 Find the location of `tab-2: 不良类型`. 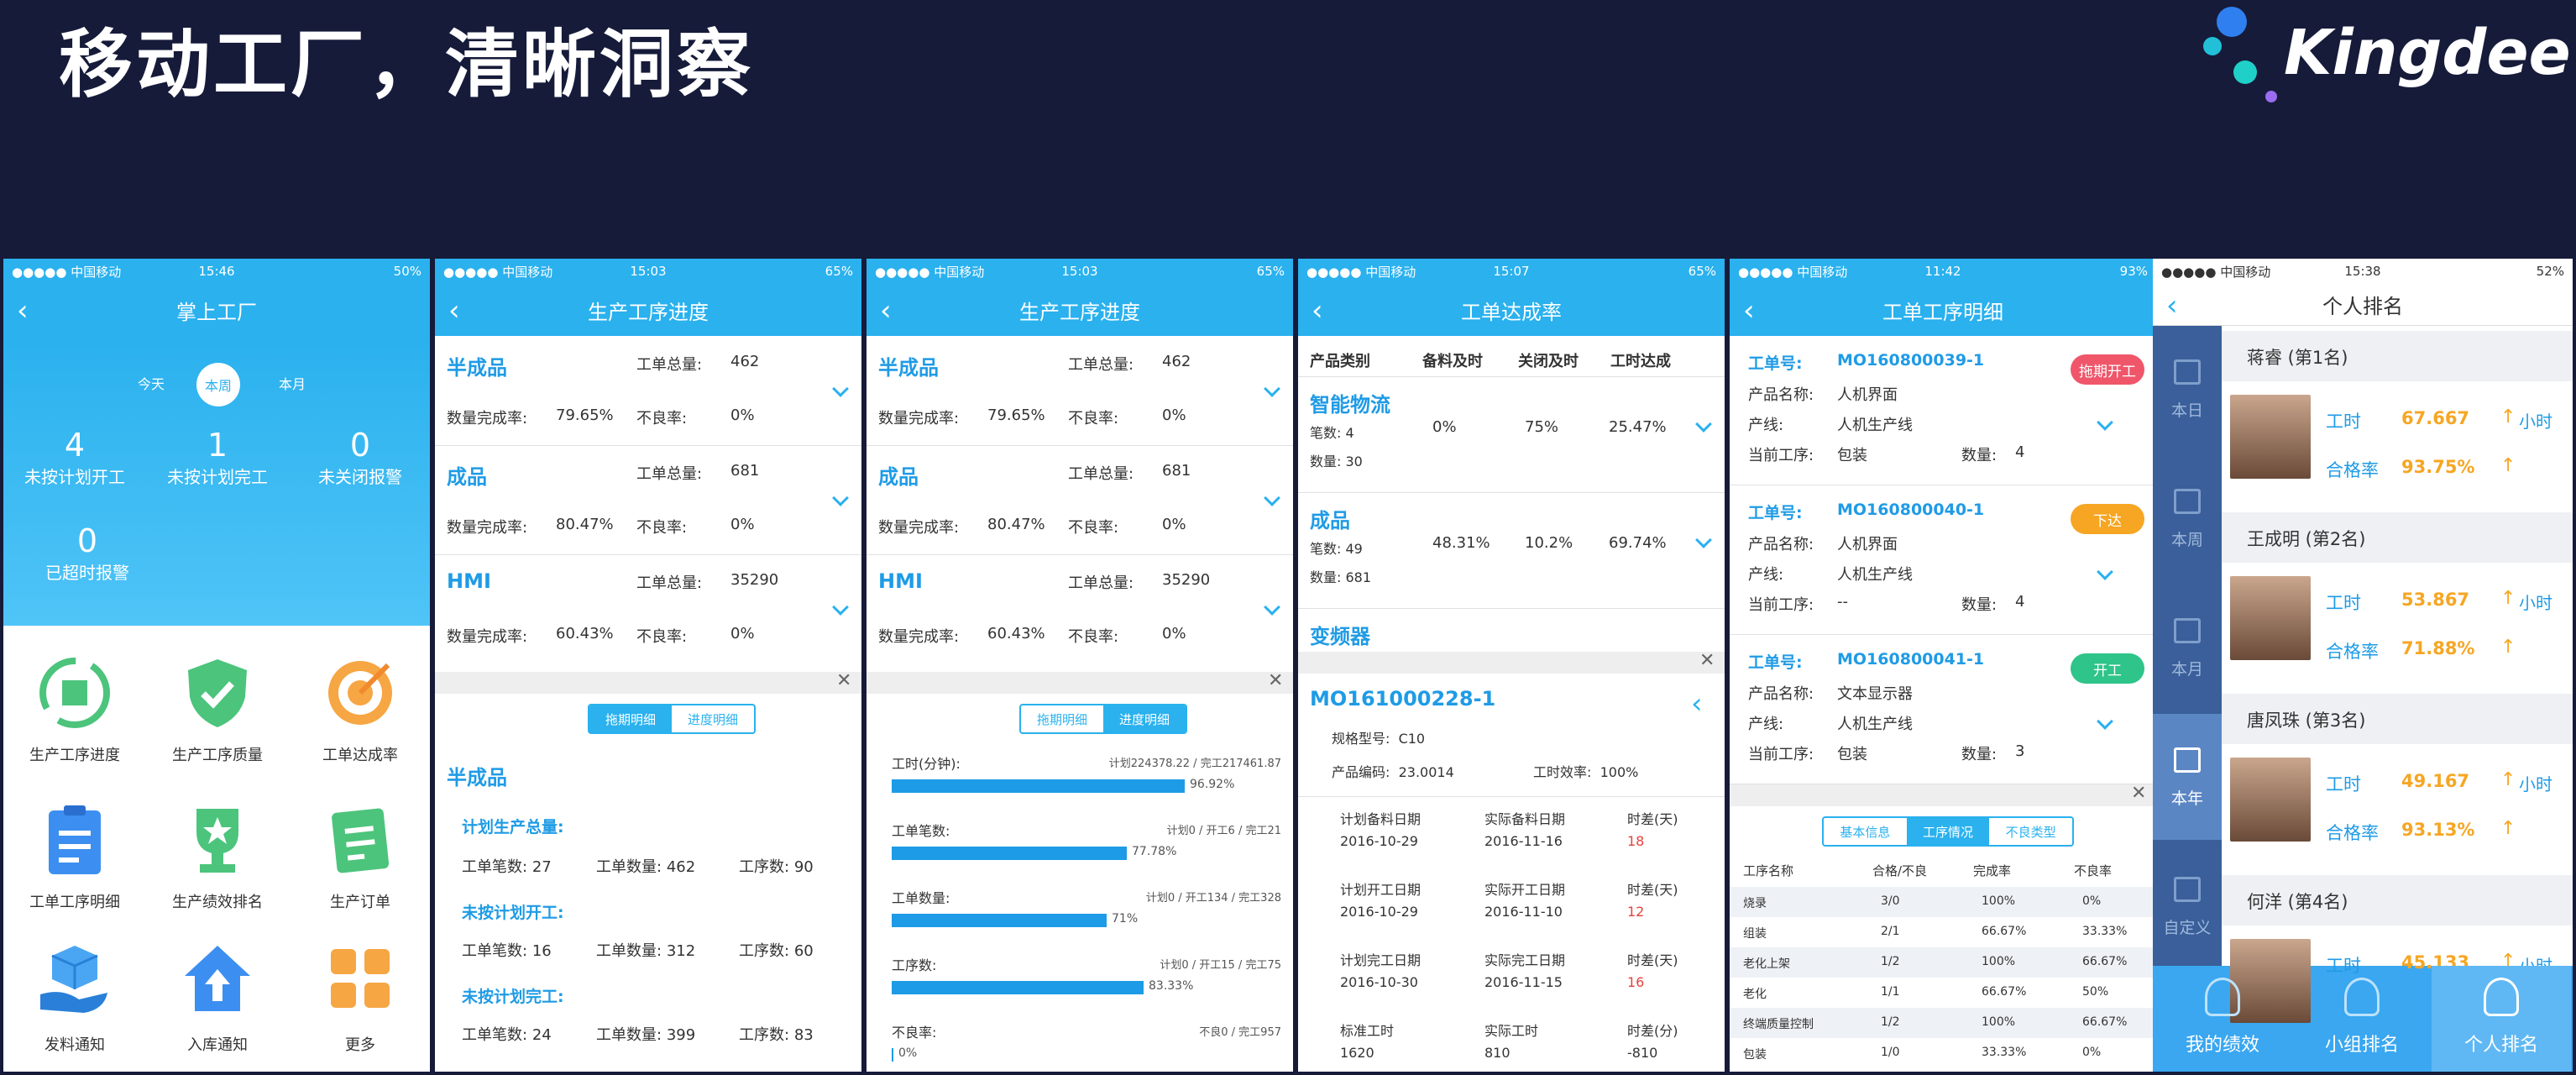

tab-2: 不良类型 is located at coordinates (2030, 831).